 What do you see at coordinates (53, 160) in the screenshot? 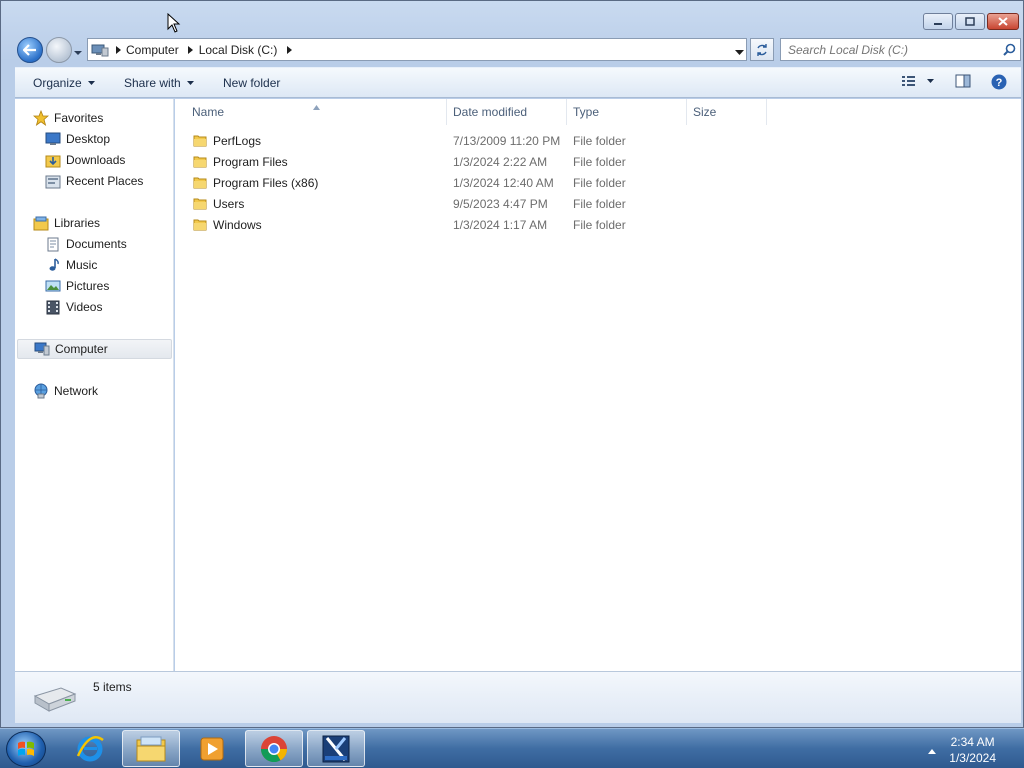
I see `downloads-folder-icon` at bounding box center [53, 160].